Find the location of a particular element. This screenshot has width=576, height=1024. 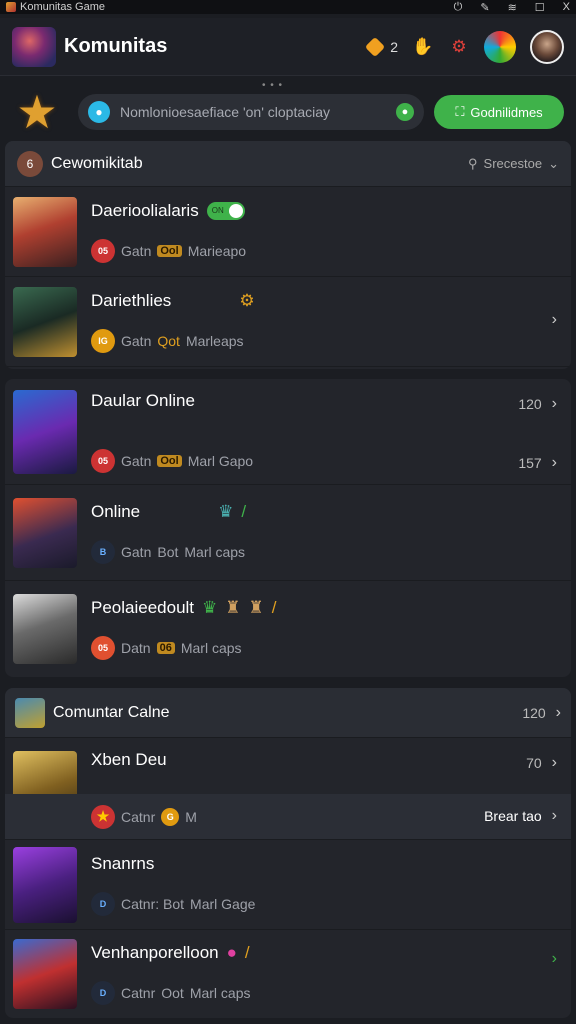

pin-icon: ✎ is located at coordinates (484, 7).